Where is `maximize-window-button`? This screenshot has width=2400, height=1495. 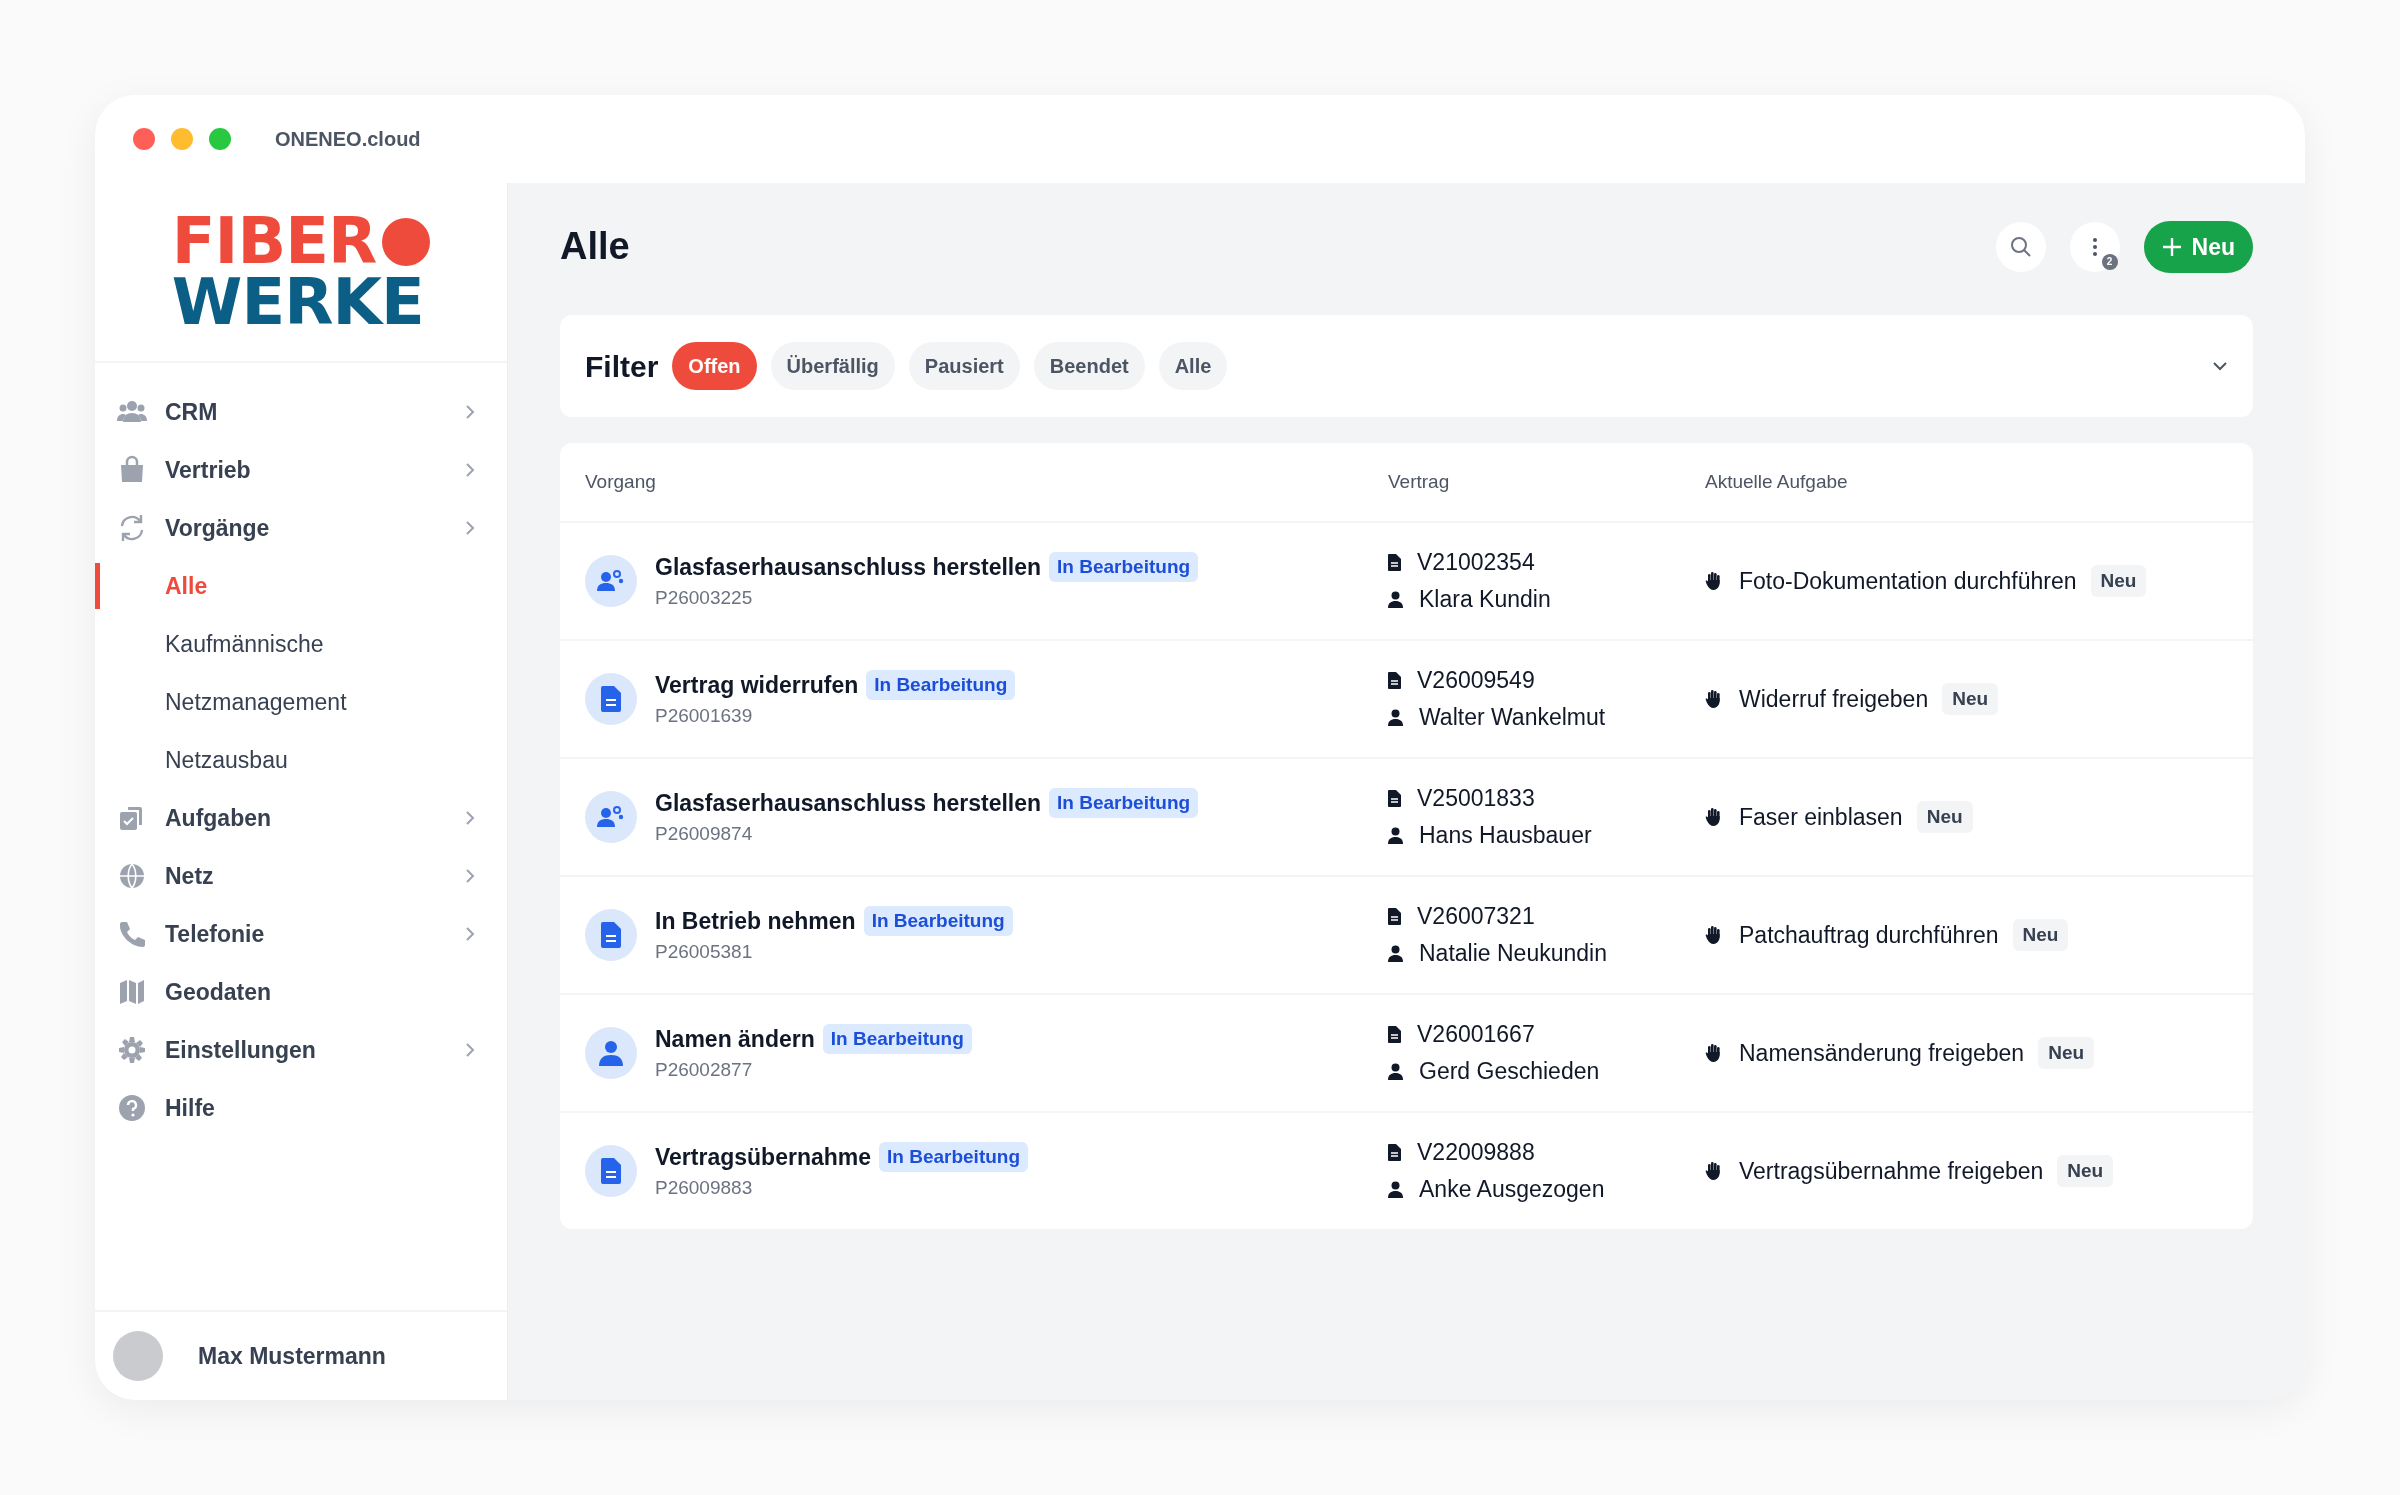 maximize-window-button is located at coordinates (220, 139).